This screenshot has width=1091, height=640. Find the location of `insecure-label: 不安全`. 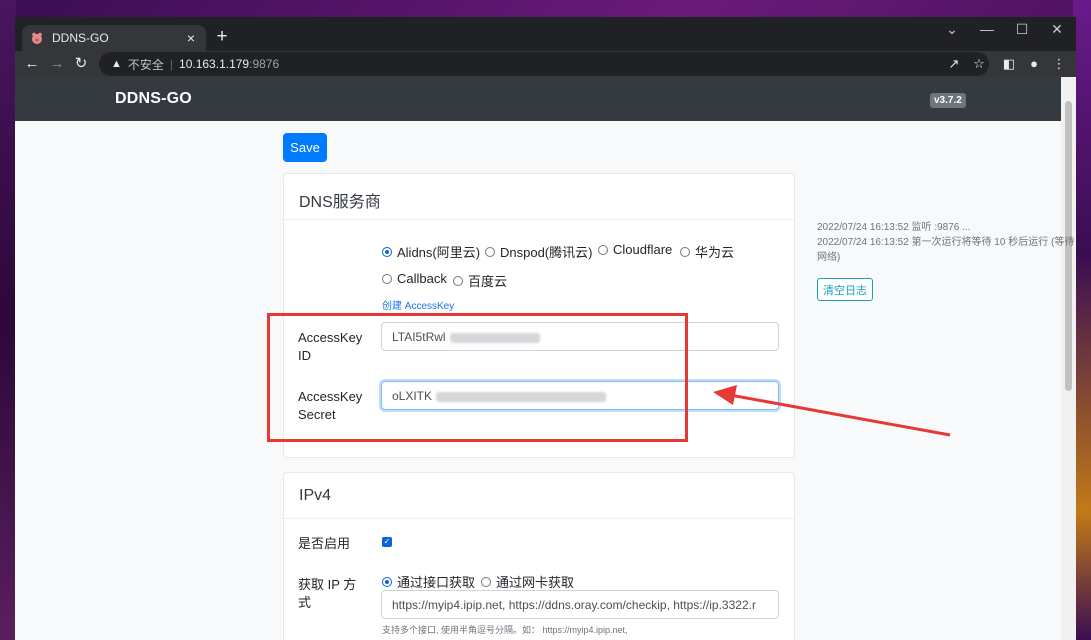

insecure-label: 不安全 is located at coordinates (145, 64).